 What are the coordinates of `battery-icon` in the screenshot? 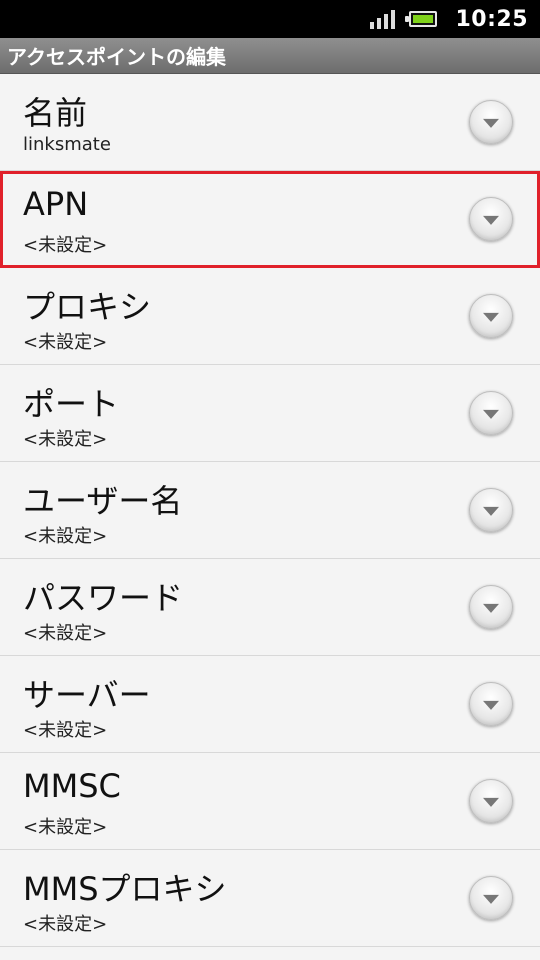 It's located at (421, 19).